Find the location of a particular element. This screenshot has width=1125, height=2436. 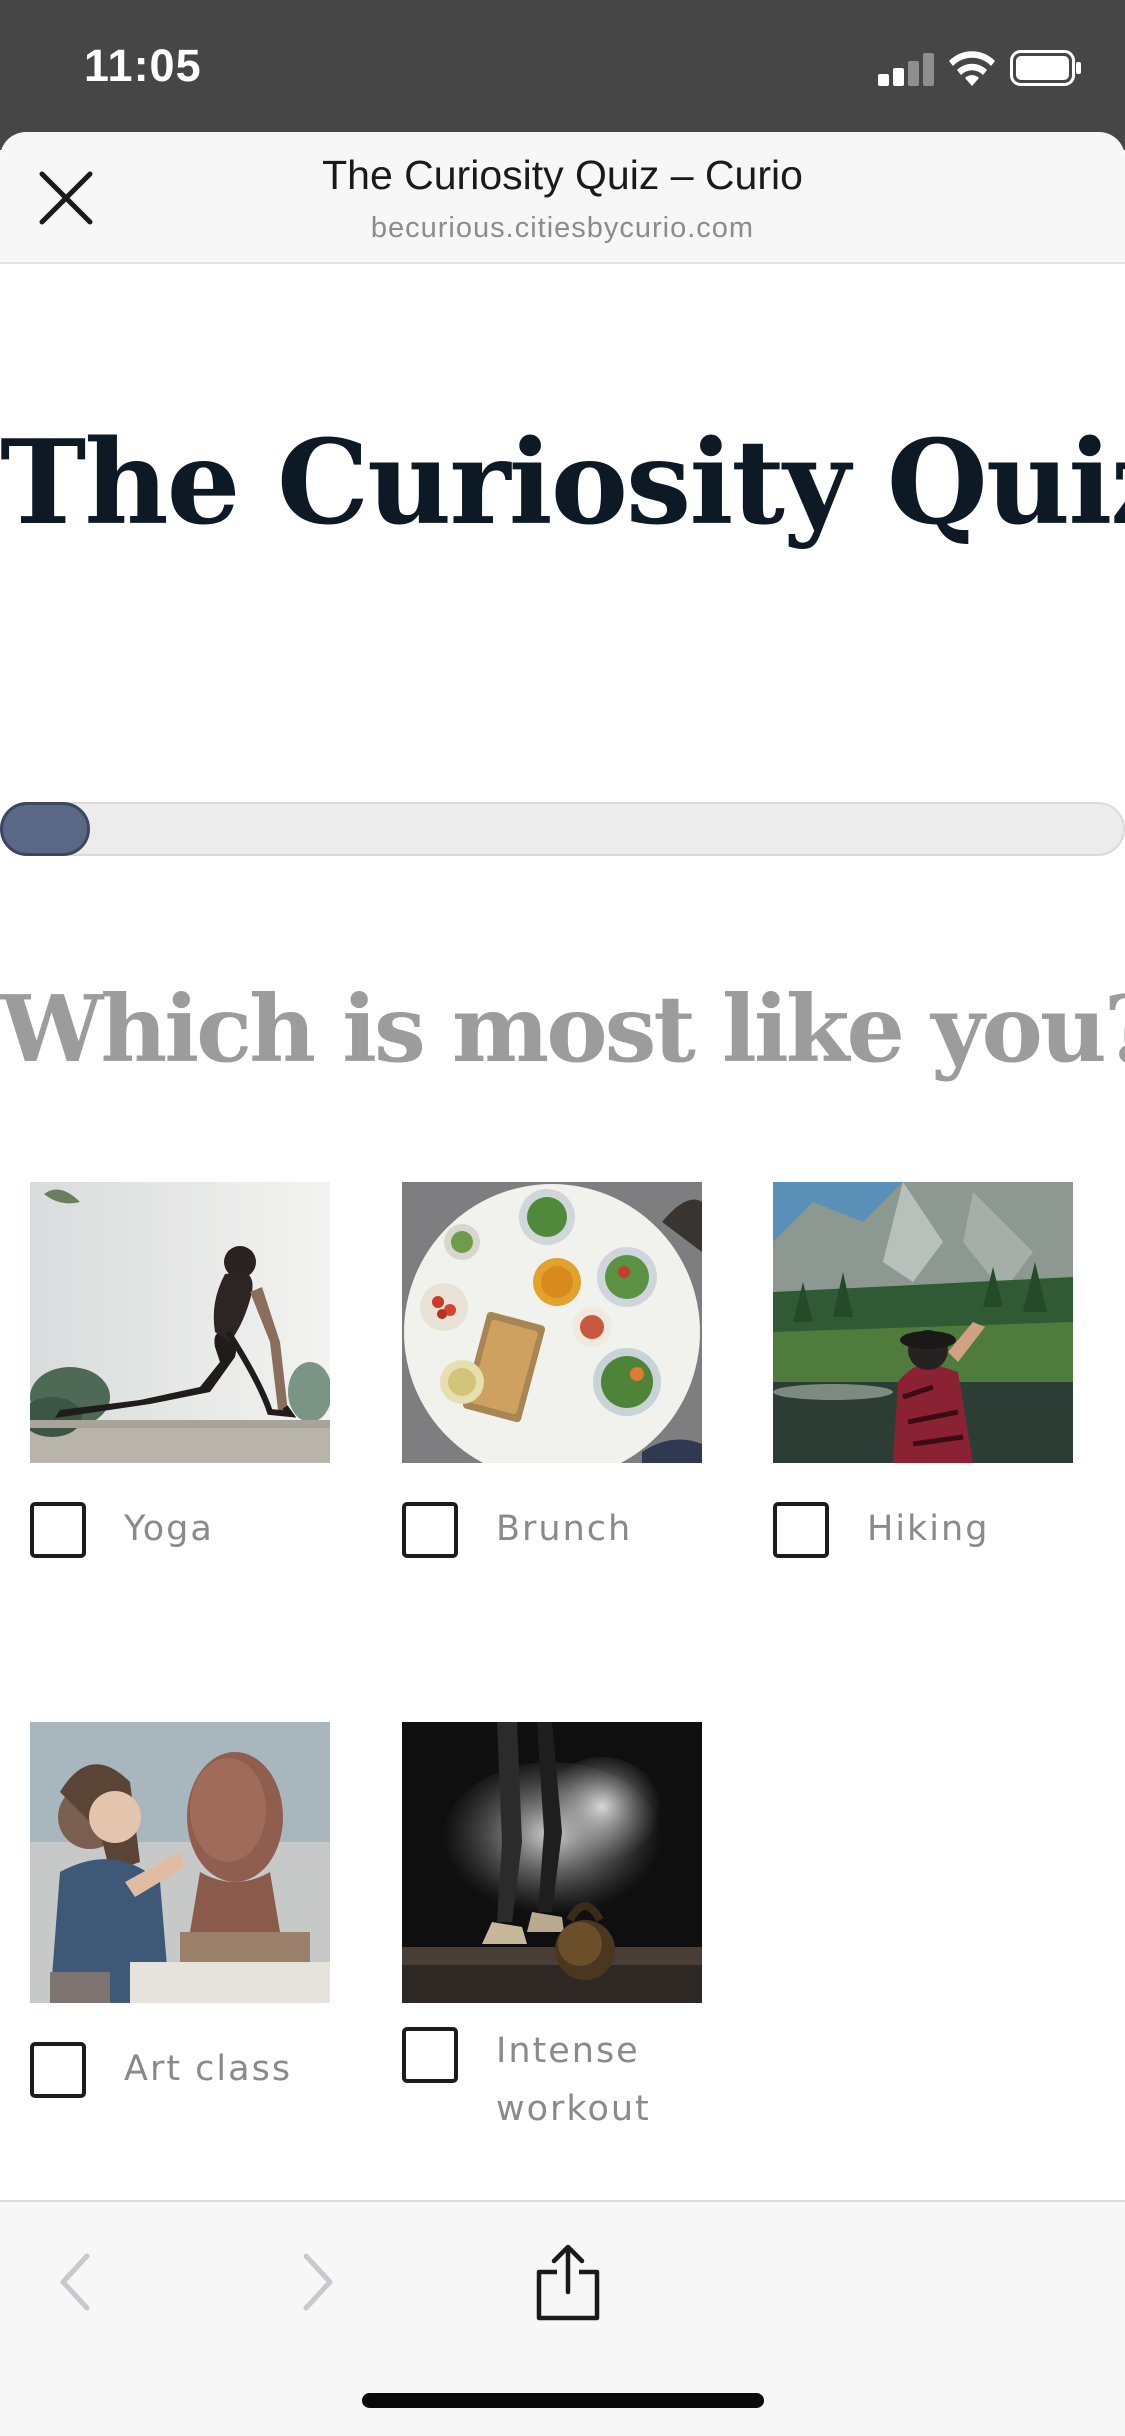

option-label-art-class: Art class is located at coordinates (208, 2069).